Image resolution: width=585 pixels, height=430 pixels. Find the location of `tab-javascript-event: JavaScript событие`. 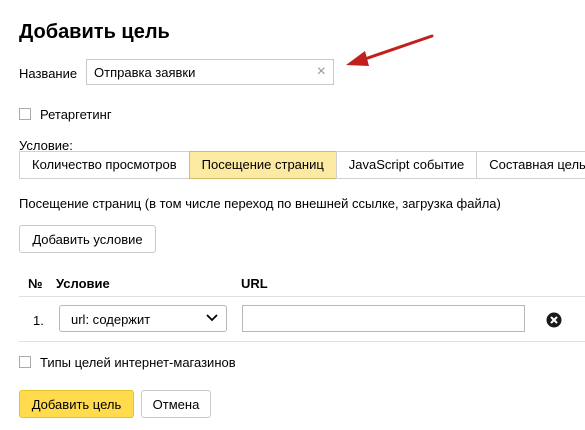

tab-javascript-event: JavaScript событие is located at coordinates (406, 165).